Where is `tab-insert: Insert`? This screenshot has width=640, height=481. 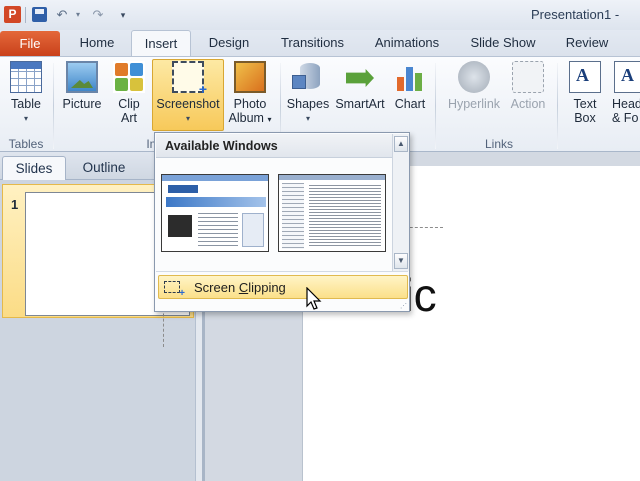 tab-insert: Insert is located at coordinates (161, 43).